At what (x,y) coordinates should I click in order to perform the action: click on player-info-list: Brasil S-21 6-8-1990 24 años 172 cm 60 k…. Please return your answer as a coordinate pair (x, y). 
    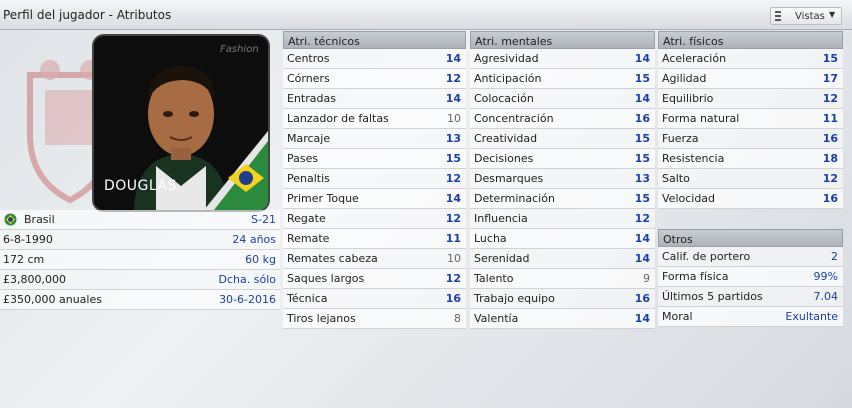
    Looking at the image, I should click on (140, 260).